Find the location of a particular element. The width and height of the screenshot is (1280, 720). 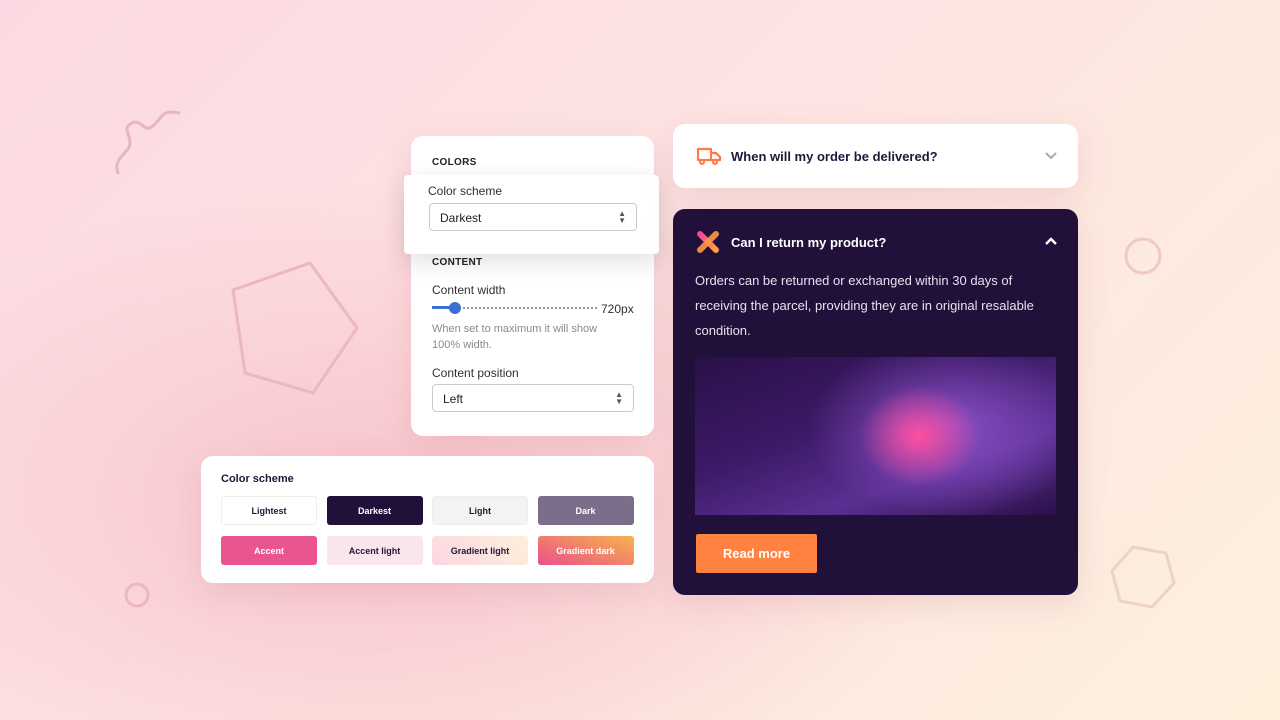

content-heading: CONTENT is located at coordinates (457, 262).